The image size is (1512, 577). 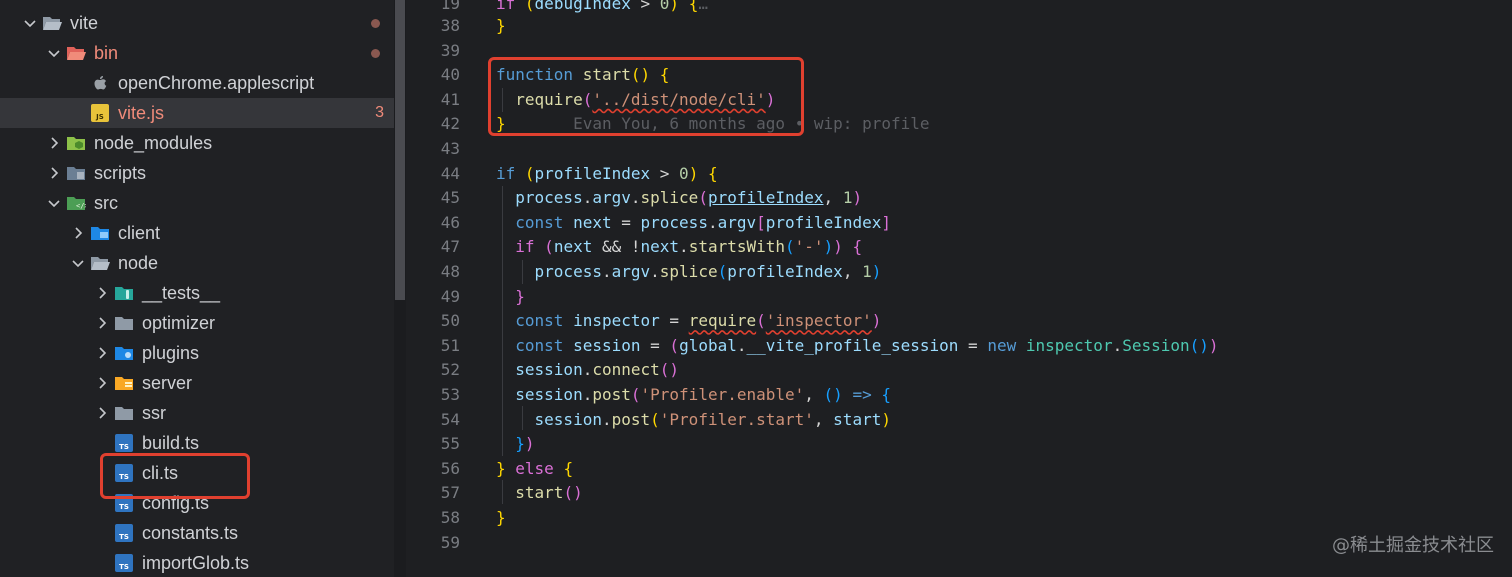 I want to click on explorer-item-vite: vite, so click(x=197, y=23).